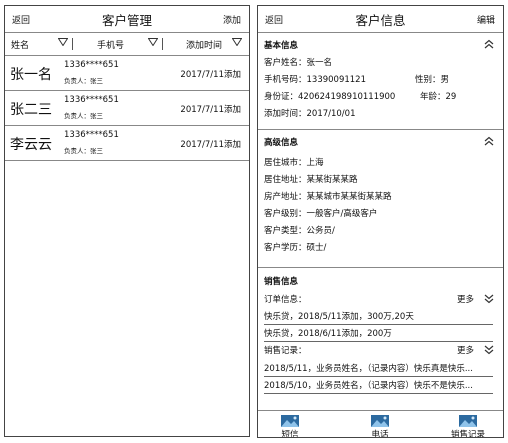 Image resolution: width=508 pixels, height=443 pixels. What do you see at coordinates (204, 44) in the screenshot?
I see `filter-added-time: 添加时间` at bounding box center [204, 44].